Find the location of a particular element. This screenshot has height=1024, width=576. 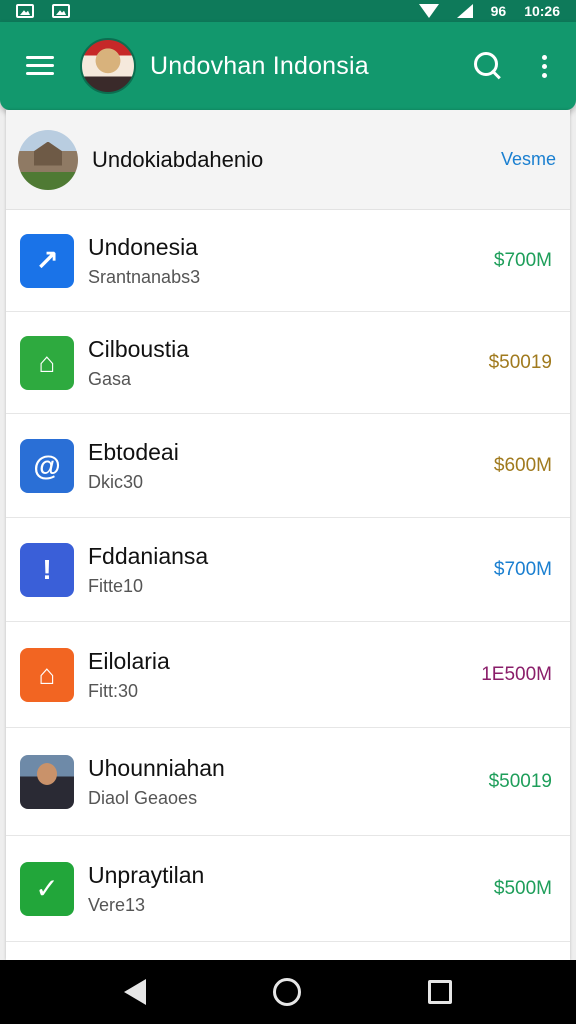

home-outline-icon: ⌂ is located at coordinates (47, 362).